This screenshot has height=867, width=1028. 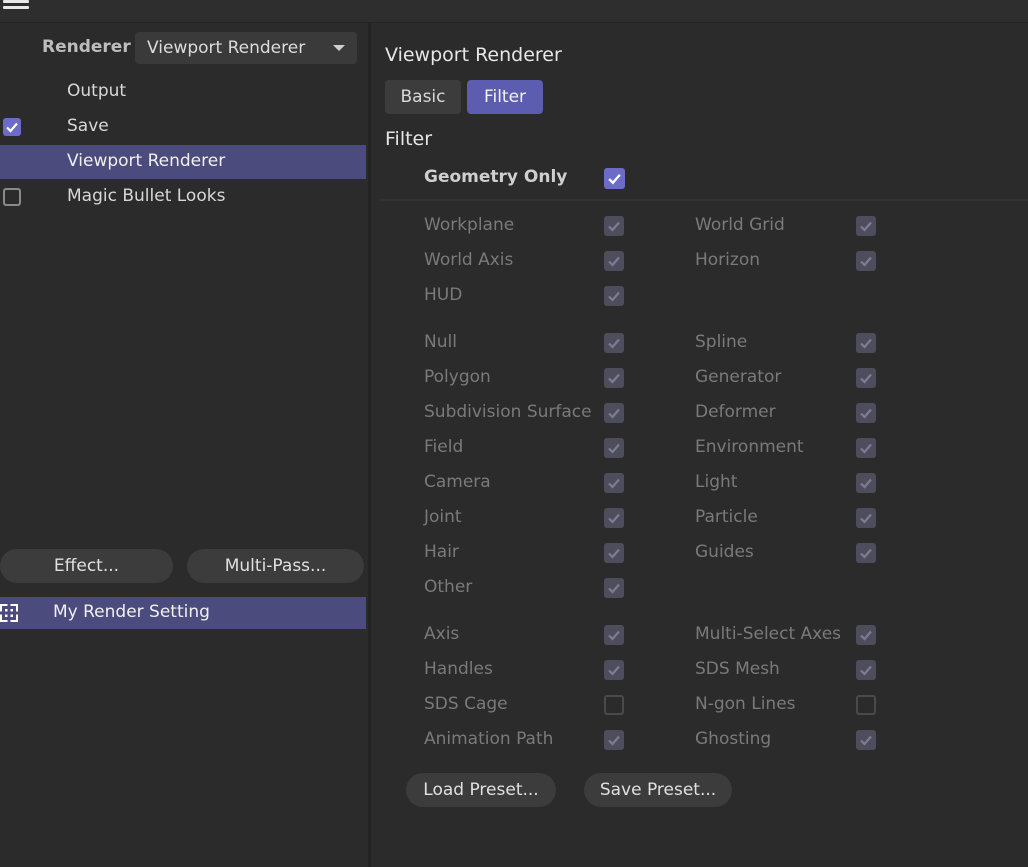 I want to click on filter-label-spline: Spline, so click(x=721, y=342).